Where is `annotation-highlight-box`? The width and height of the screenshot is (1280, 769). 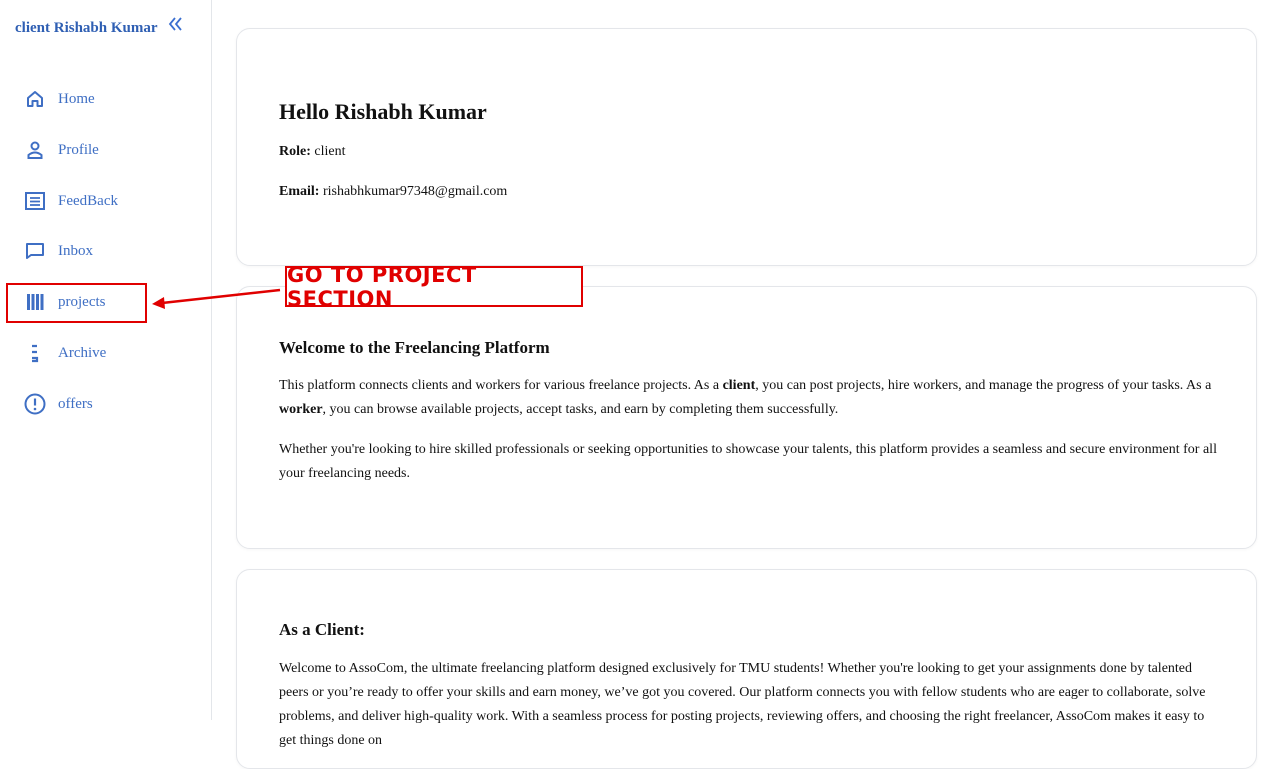
annotation-highlight-box is located at coordinates (76, 303).